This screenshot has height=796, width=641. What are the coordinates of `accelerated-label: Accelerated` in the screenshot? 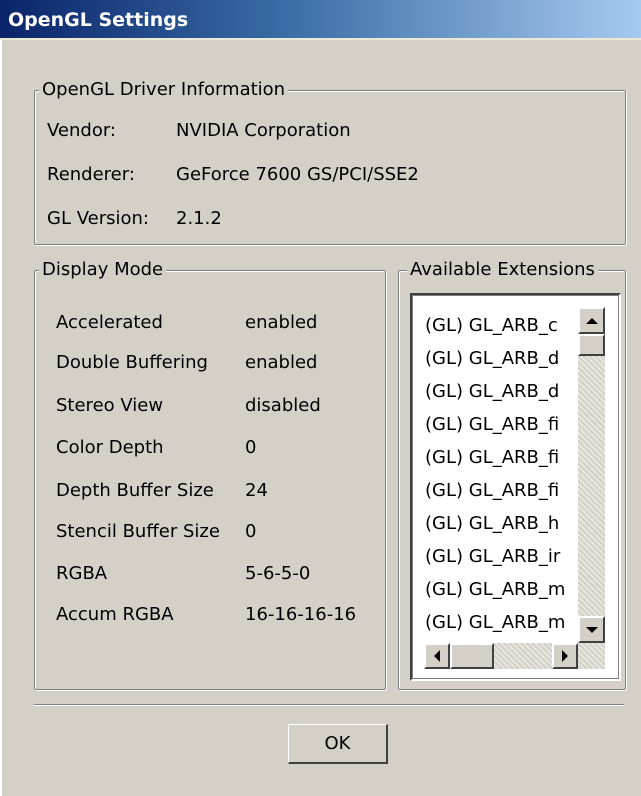 It's located at (109, 322).